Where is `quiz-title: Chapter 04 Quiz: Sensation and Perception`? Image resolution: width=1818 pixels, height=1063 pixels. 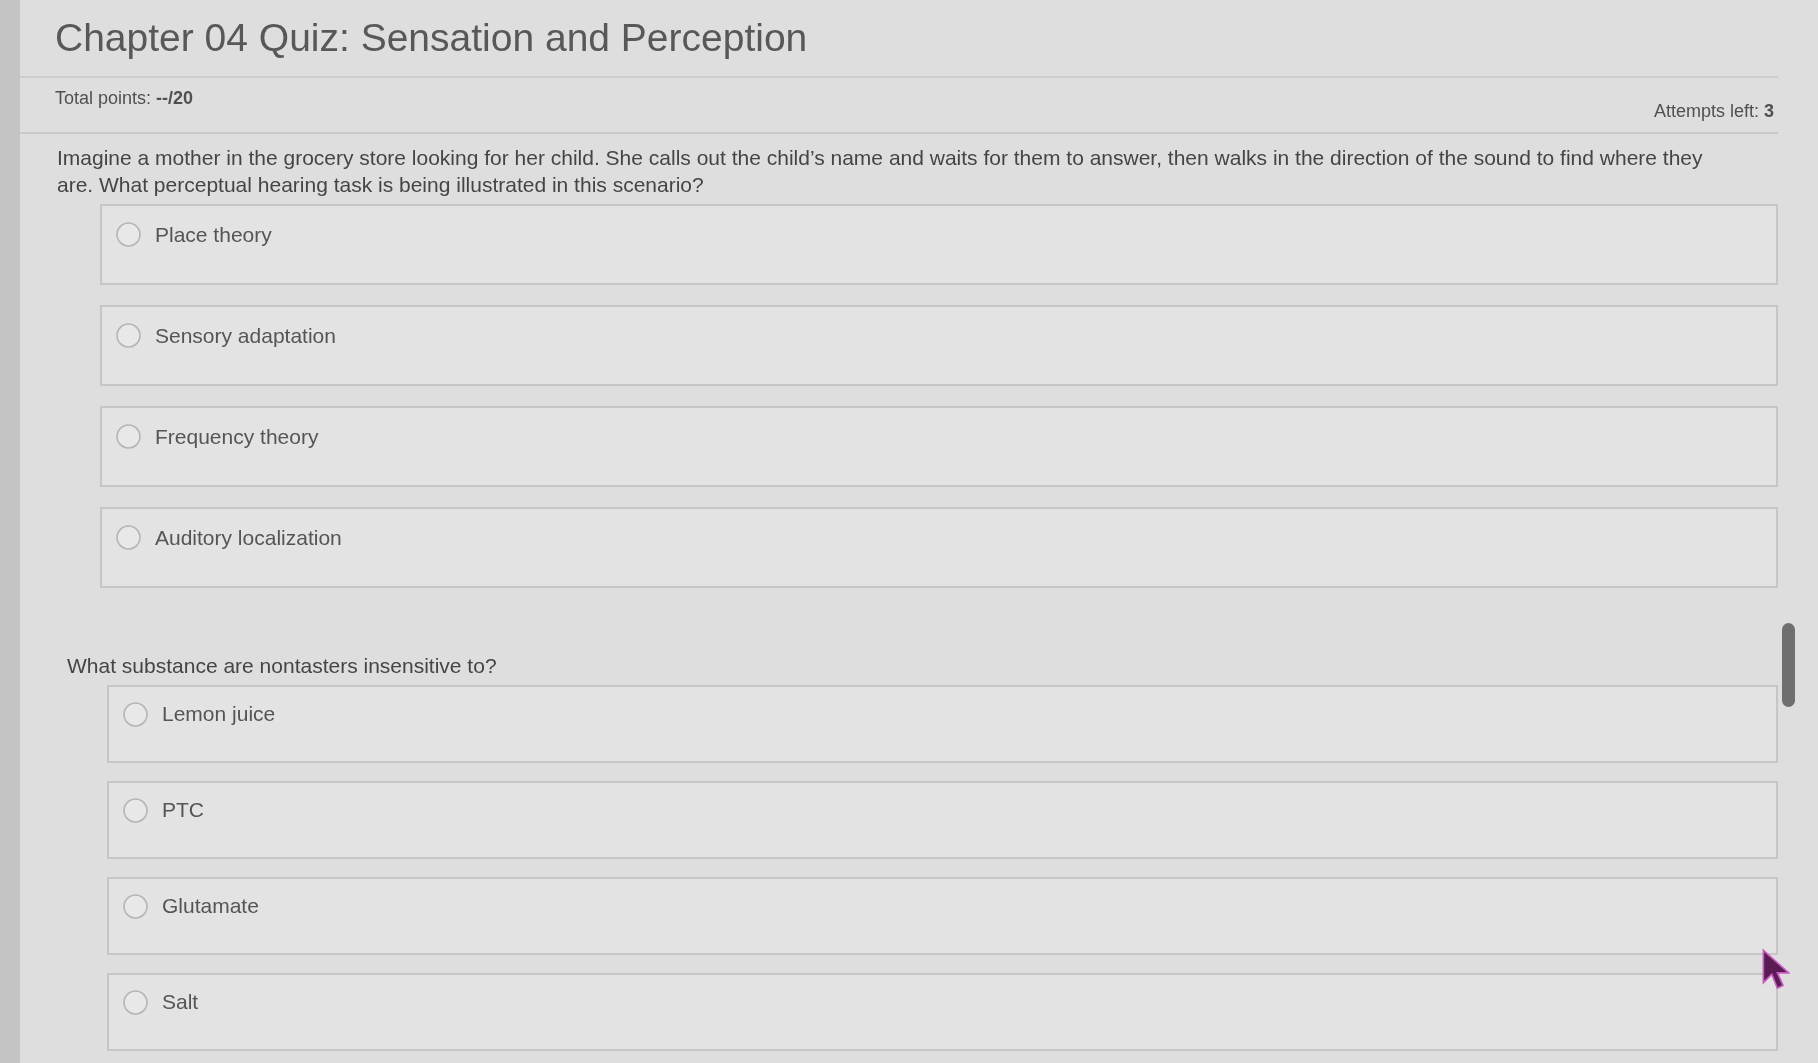 quiz-title: Chapter 04 Quiz: Sensation and Perception is located at coordinates (899, 47).